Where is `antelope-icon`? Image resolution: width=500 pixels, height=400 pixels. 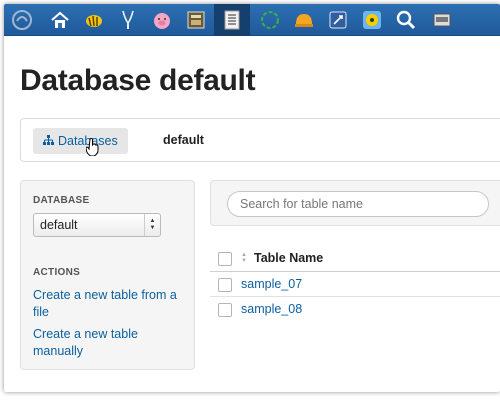
antelope-icon is located at coordinates (128, 20).